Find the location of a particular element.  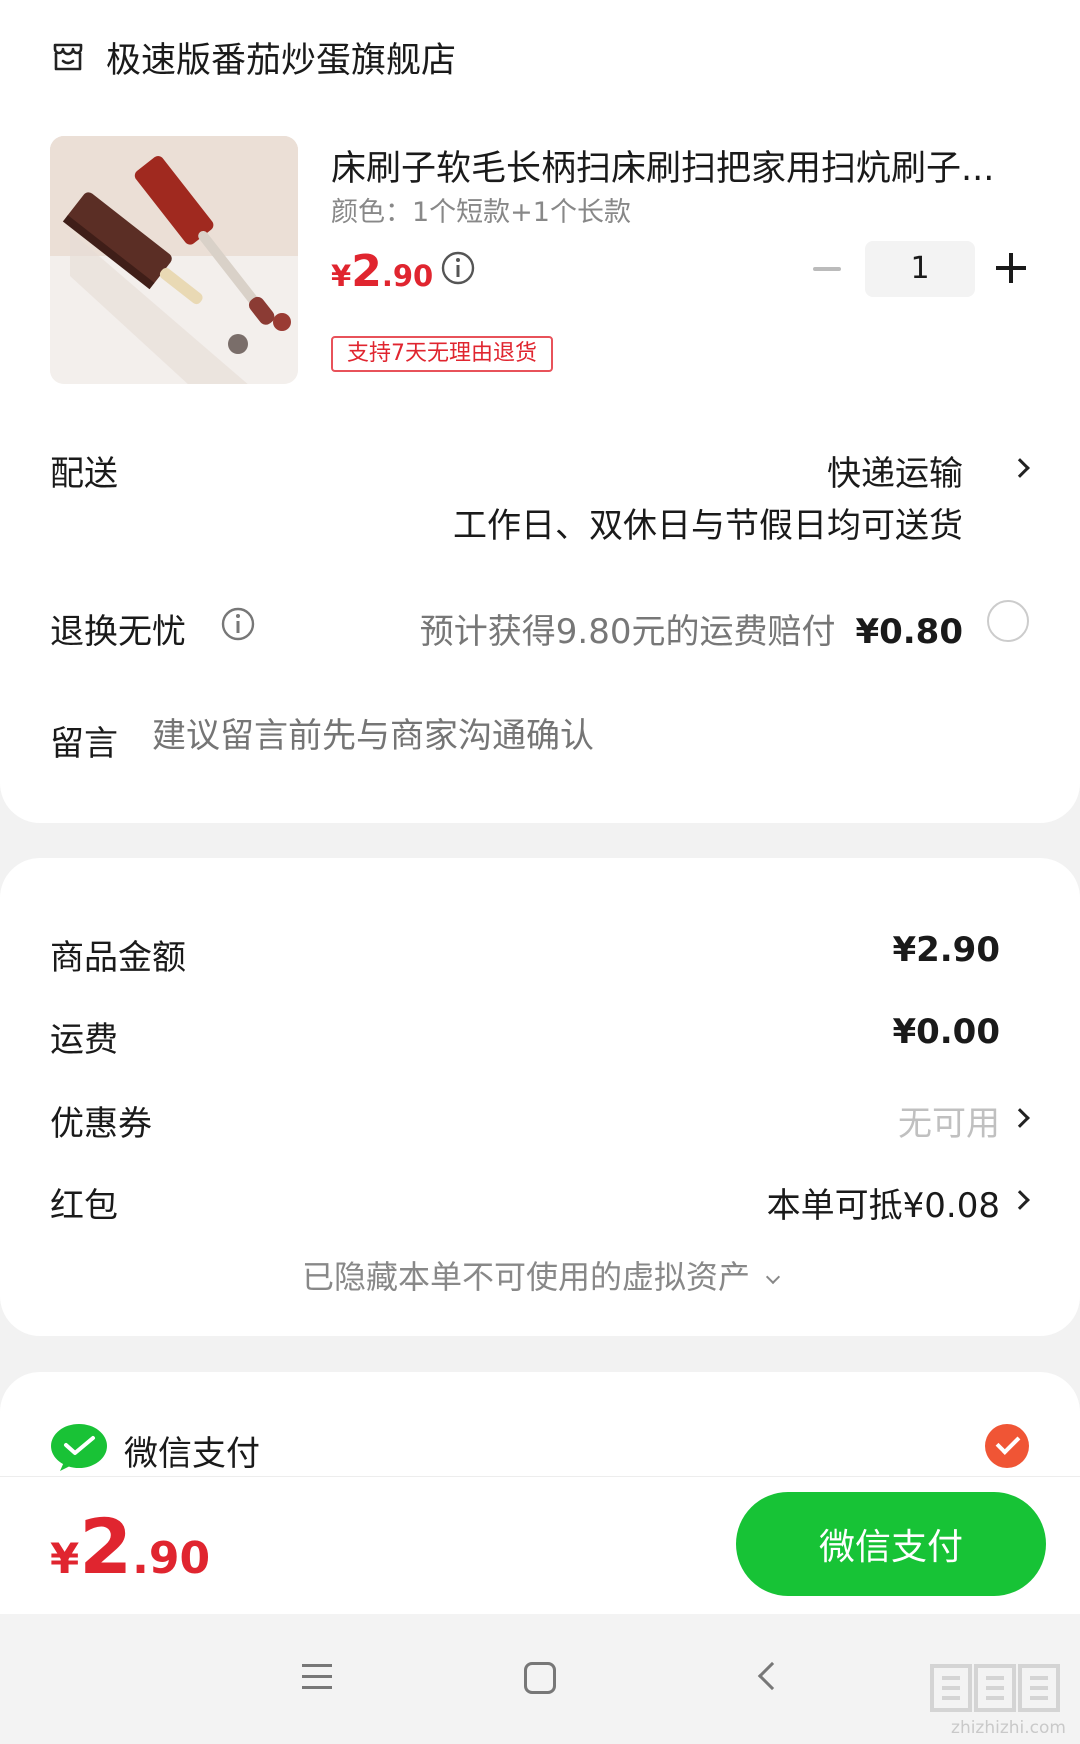

chevron-right-icon is located at coordinates (1020, 468).